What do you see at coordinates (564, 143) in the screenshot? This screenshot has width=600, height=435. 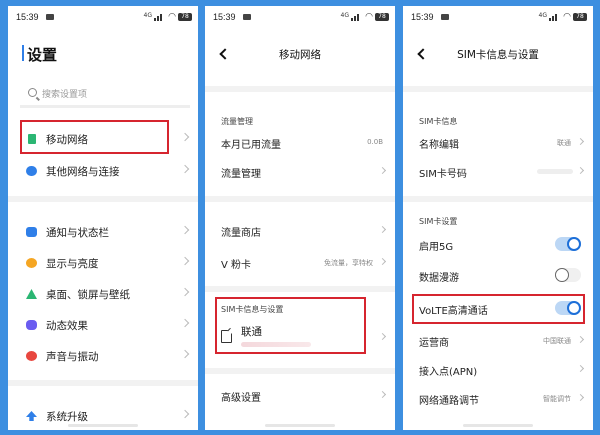 I see `row-value: 联通` at bounding box center [564, 143].